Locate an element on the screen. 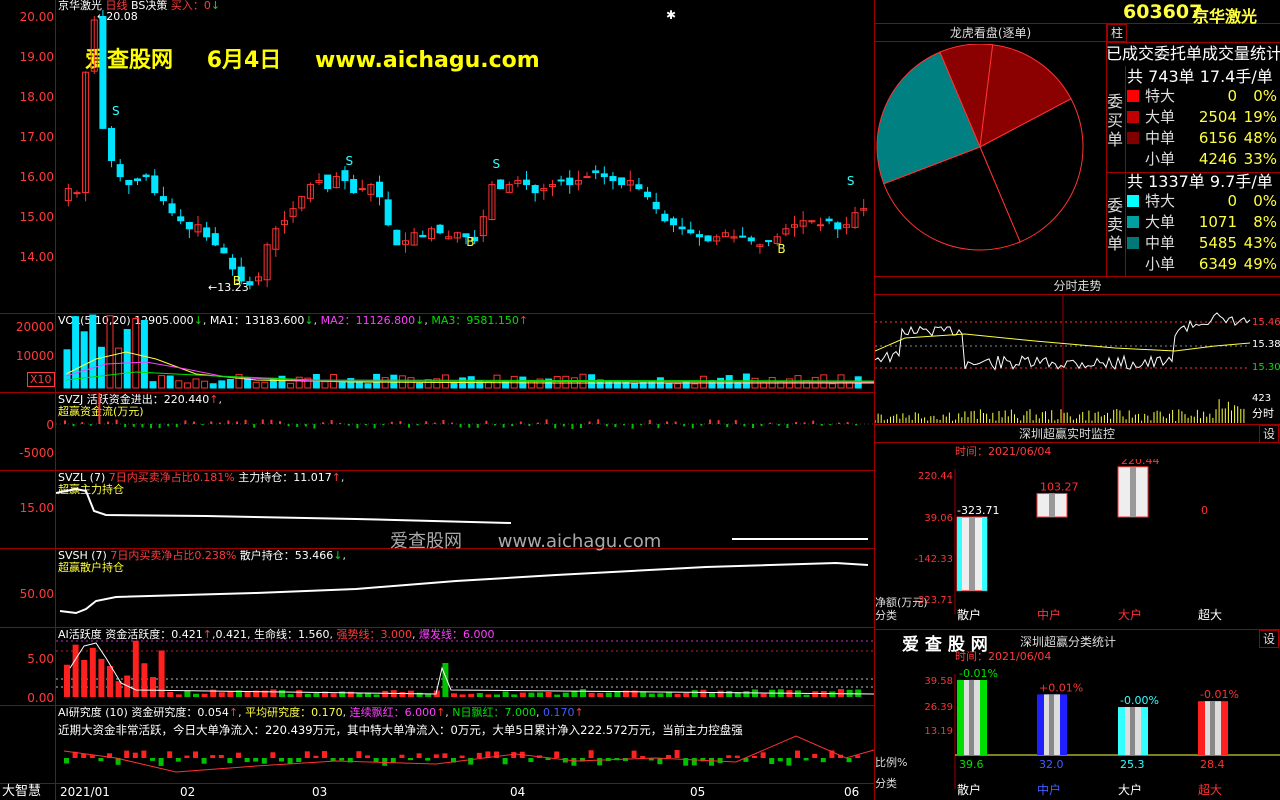 The height and width of the screenshot is (800, 1280). monitor-value-label: -323.71 is located at coordinates (978, 510).